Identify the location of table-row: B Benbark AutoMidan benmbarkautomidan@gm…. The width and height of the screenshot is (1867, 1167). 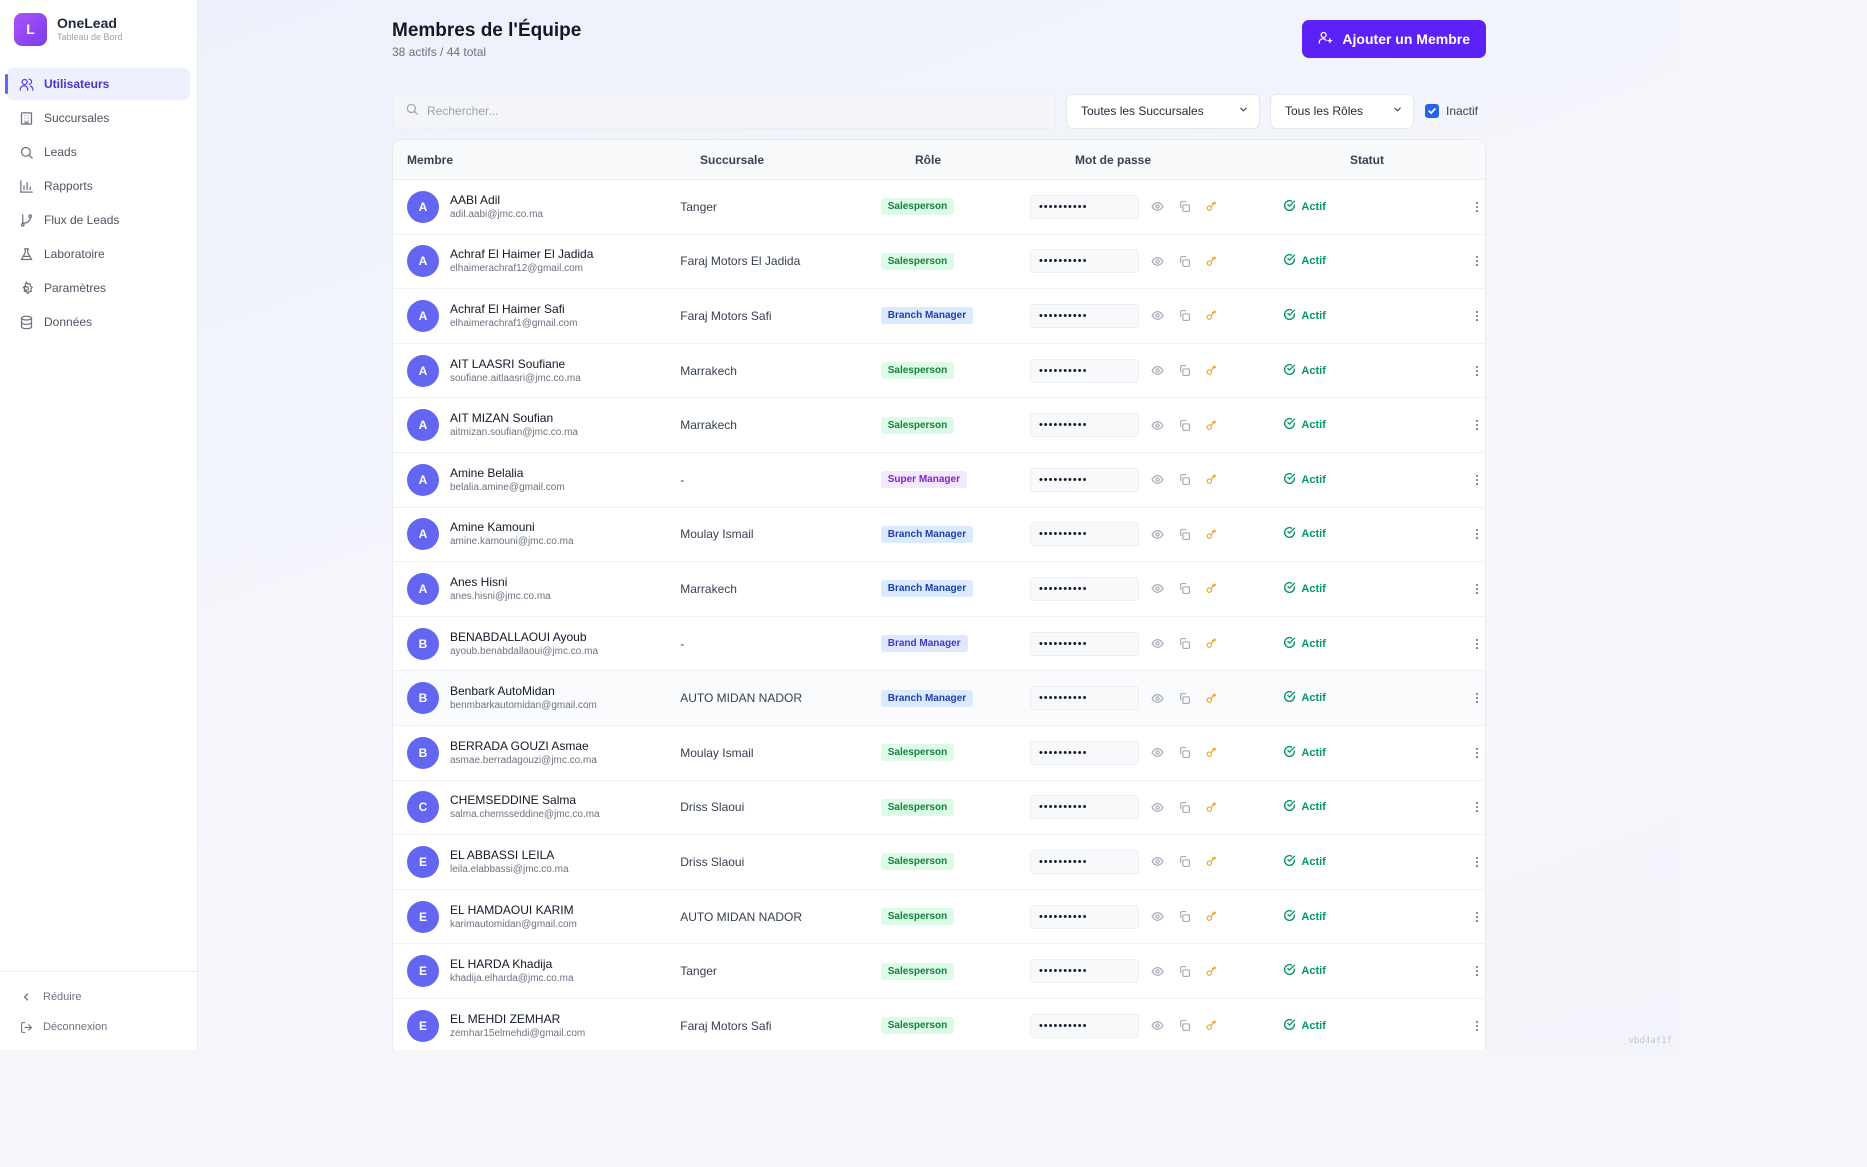
(939, 698).